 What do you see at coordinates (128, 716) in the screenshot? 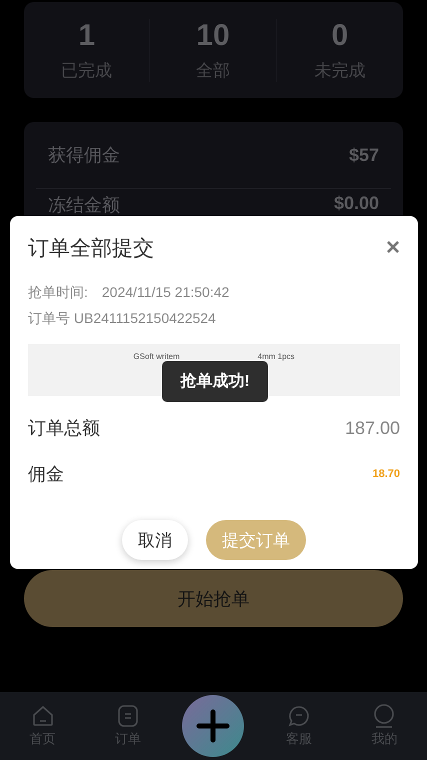
I see `list-icon` at bounding box center [128, 716].